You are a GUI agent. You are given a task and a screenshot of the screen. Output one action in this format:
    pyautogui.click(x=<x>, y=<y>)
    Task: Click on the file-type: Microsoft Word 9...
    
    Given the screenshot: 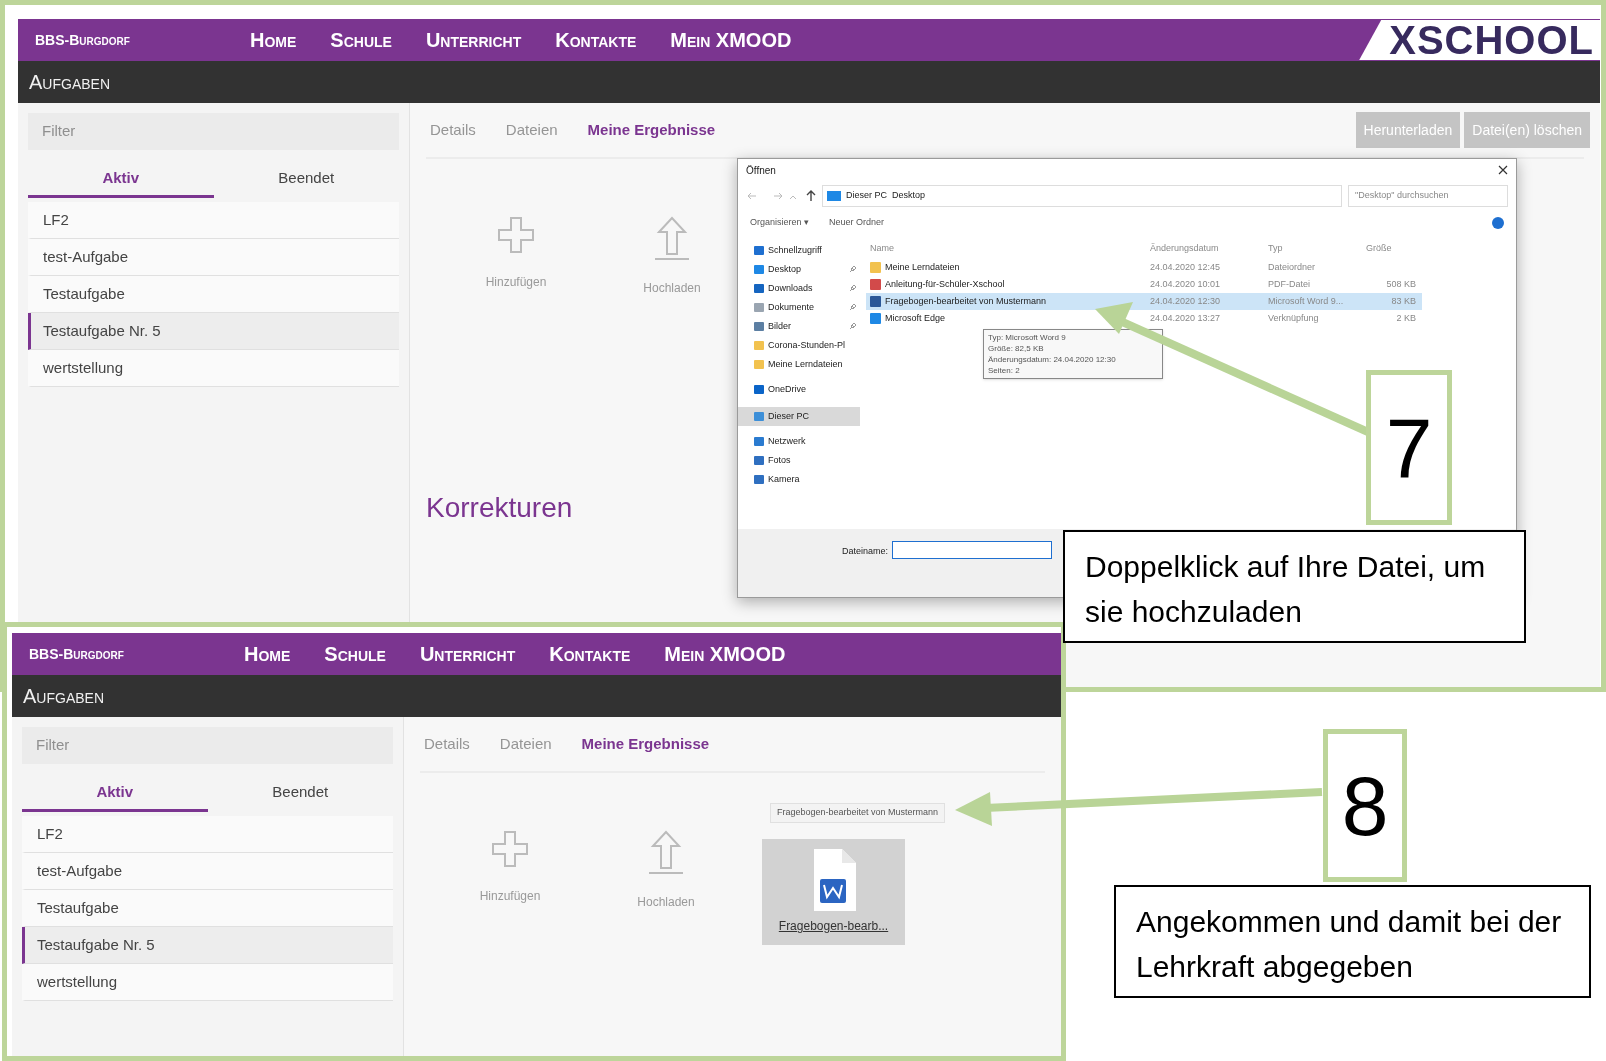 What is the action you would take?
    pyautogui.click(x=1306, y=301)
    